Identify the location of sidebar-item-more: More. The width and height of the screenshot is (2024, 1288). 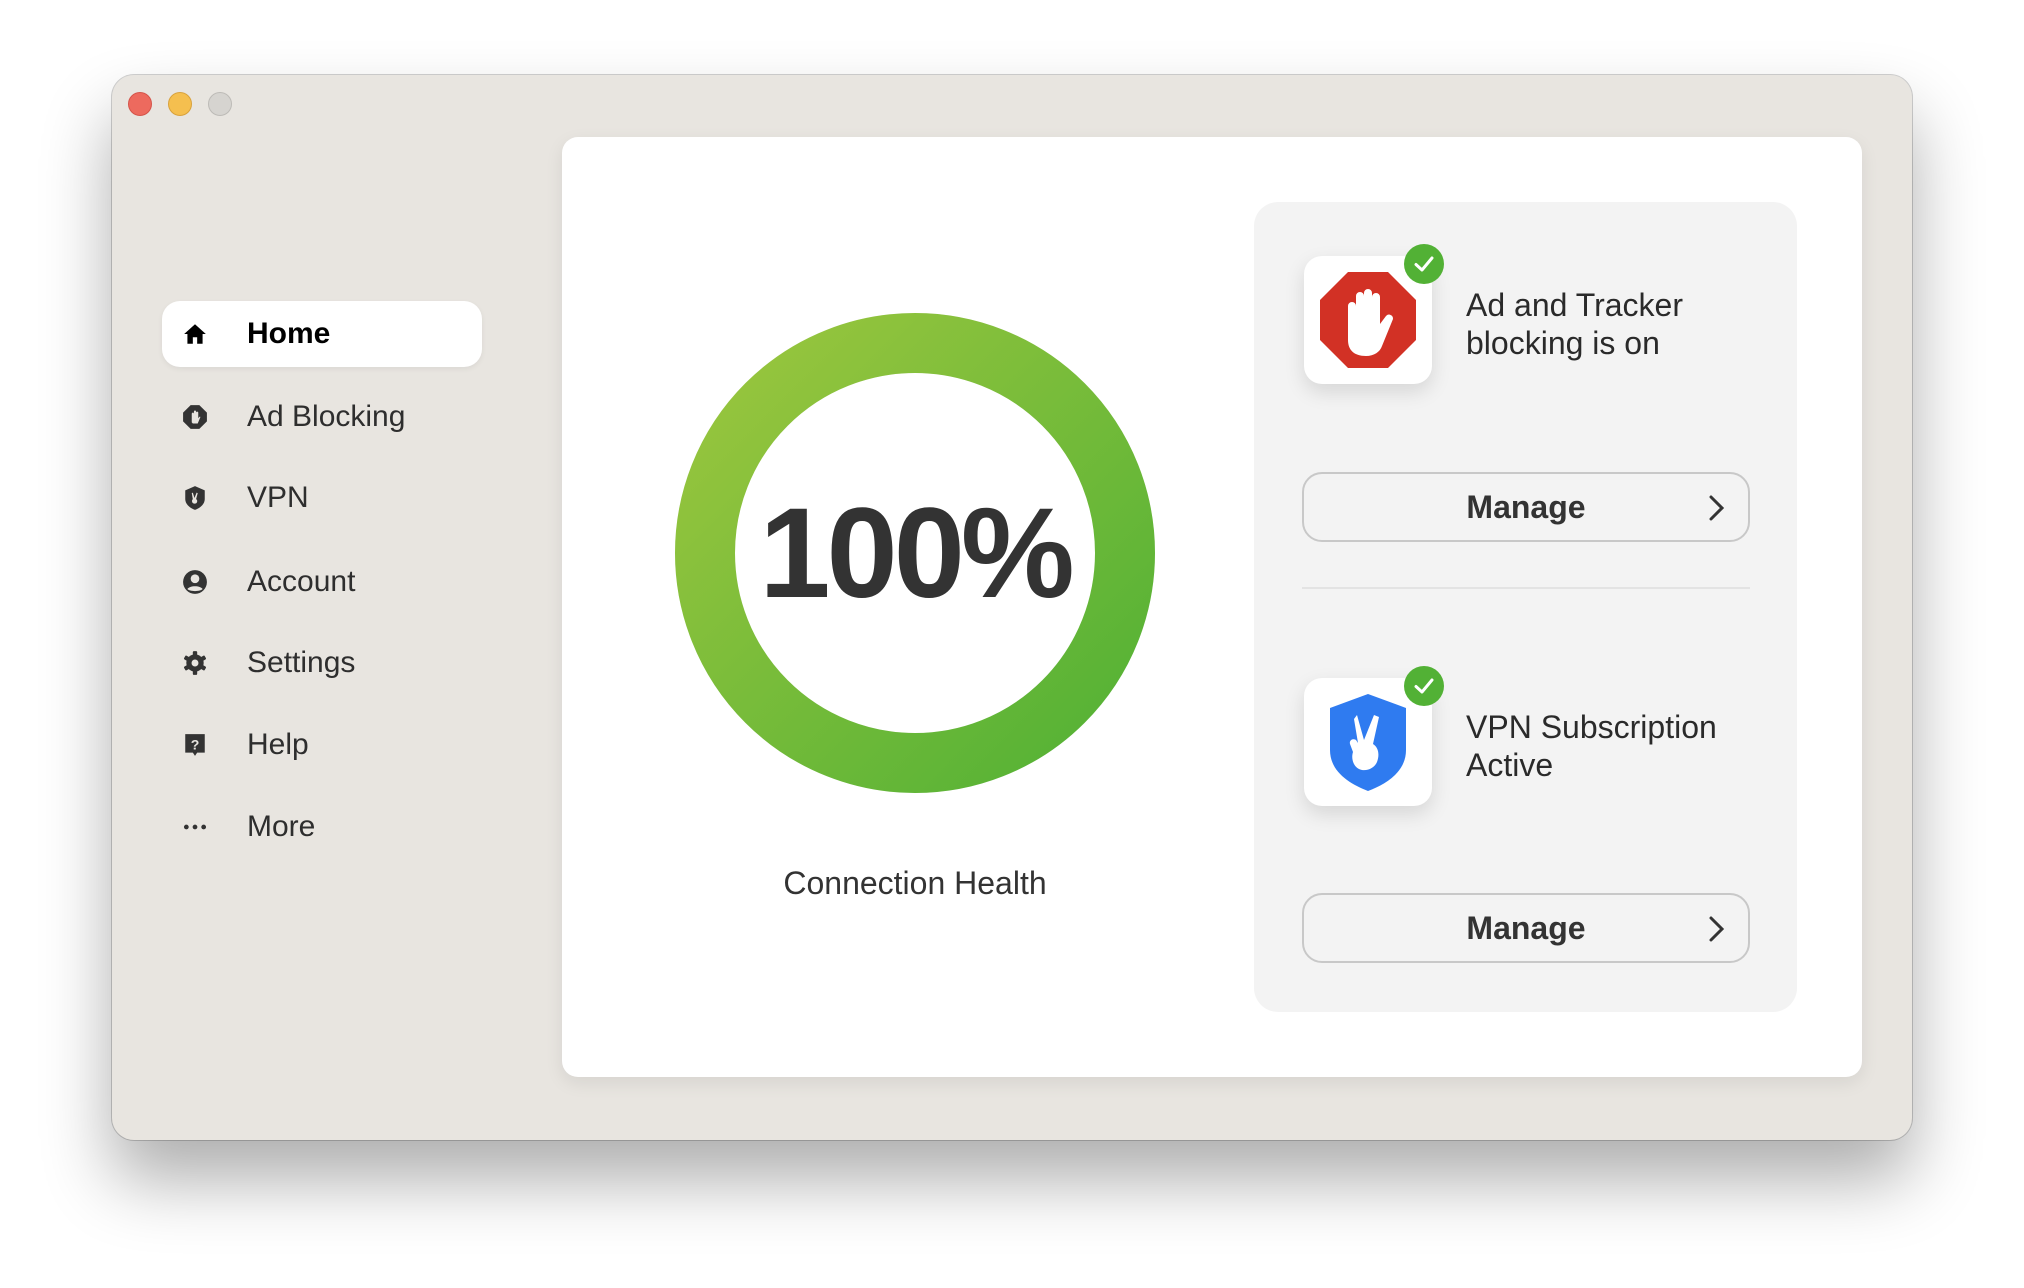
(322, 827).